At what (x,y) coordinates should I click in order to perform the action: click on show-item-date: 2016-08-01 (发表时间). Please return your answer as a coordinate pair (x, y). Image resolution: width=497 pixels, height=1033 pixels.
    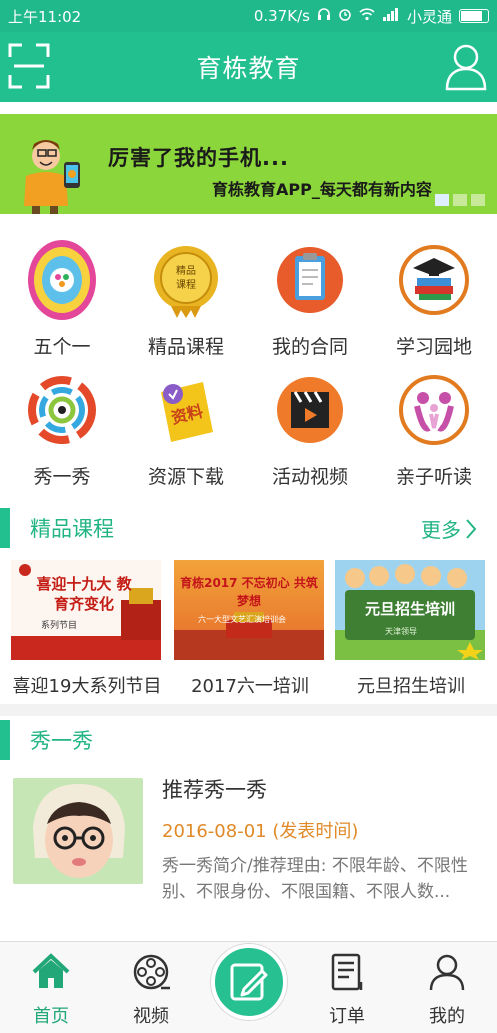
    Looking at the image, I should click on (260, 831).